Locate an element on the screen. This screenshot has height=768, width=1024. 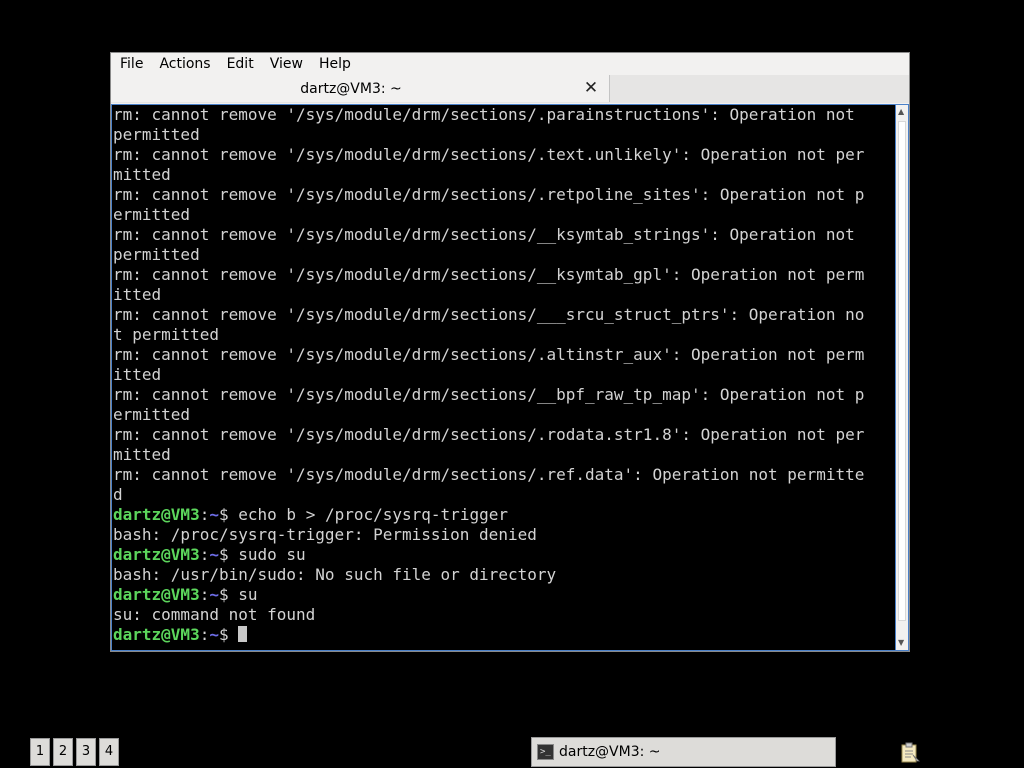
workspace-1-button: 1 is located at coordinates (40, 752).